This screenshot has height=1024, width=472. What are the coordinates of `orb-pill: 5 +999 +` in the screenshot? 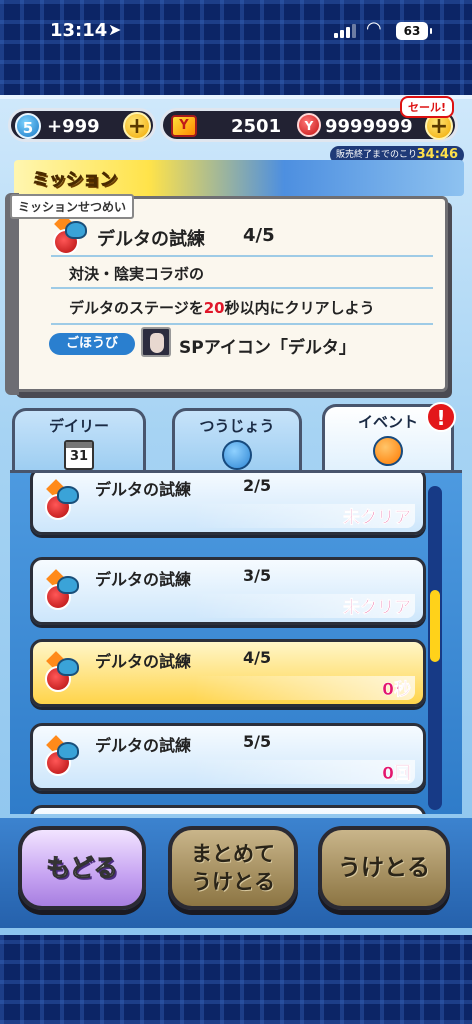 It's located at (82, 125).